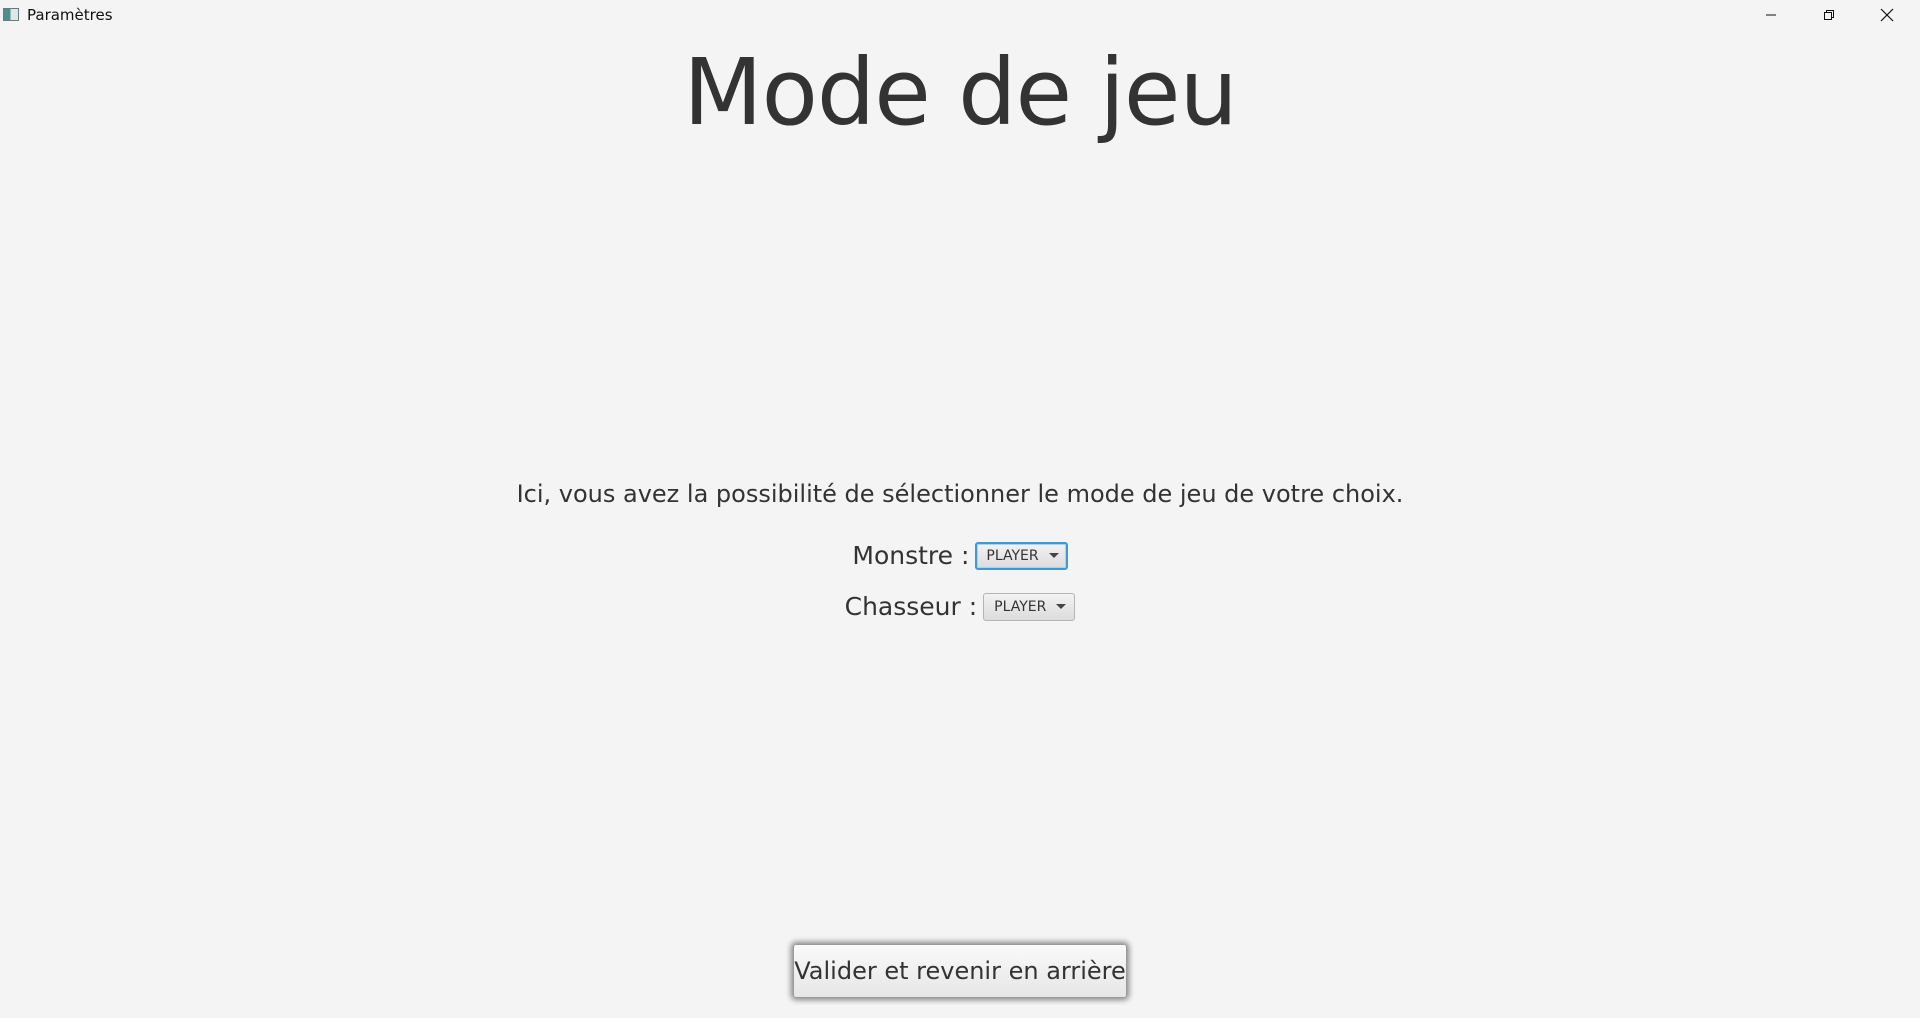  What do you see at coordinates (11, 14) in the screenshot?
I see `app-icon` at bounding box center [11, 14].